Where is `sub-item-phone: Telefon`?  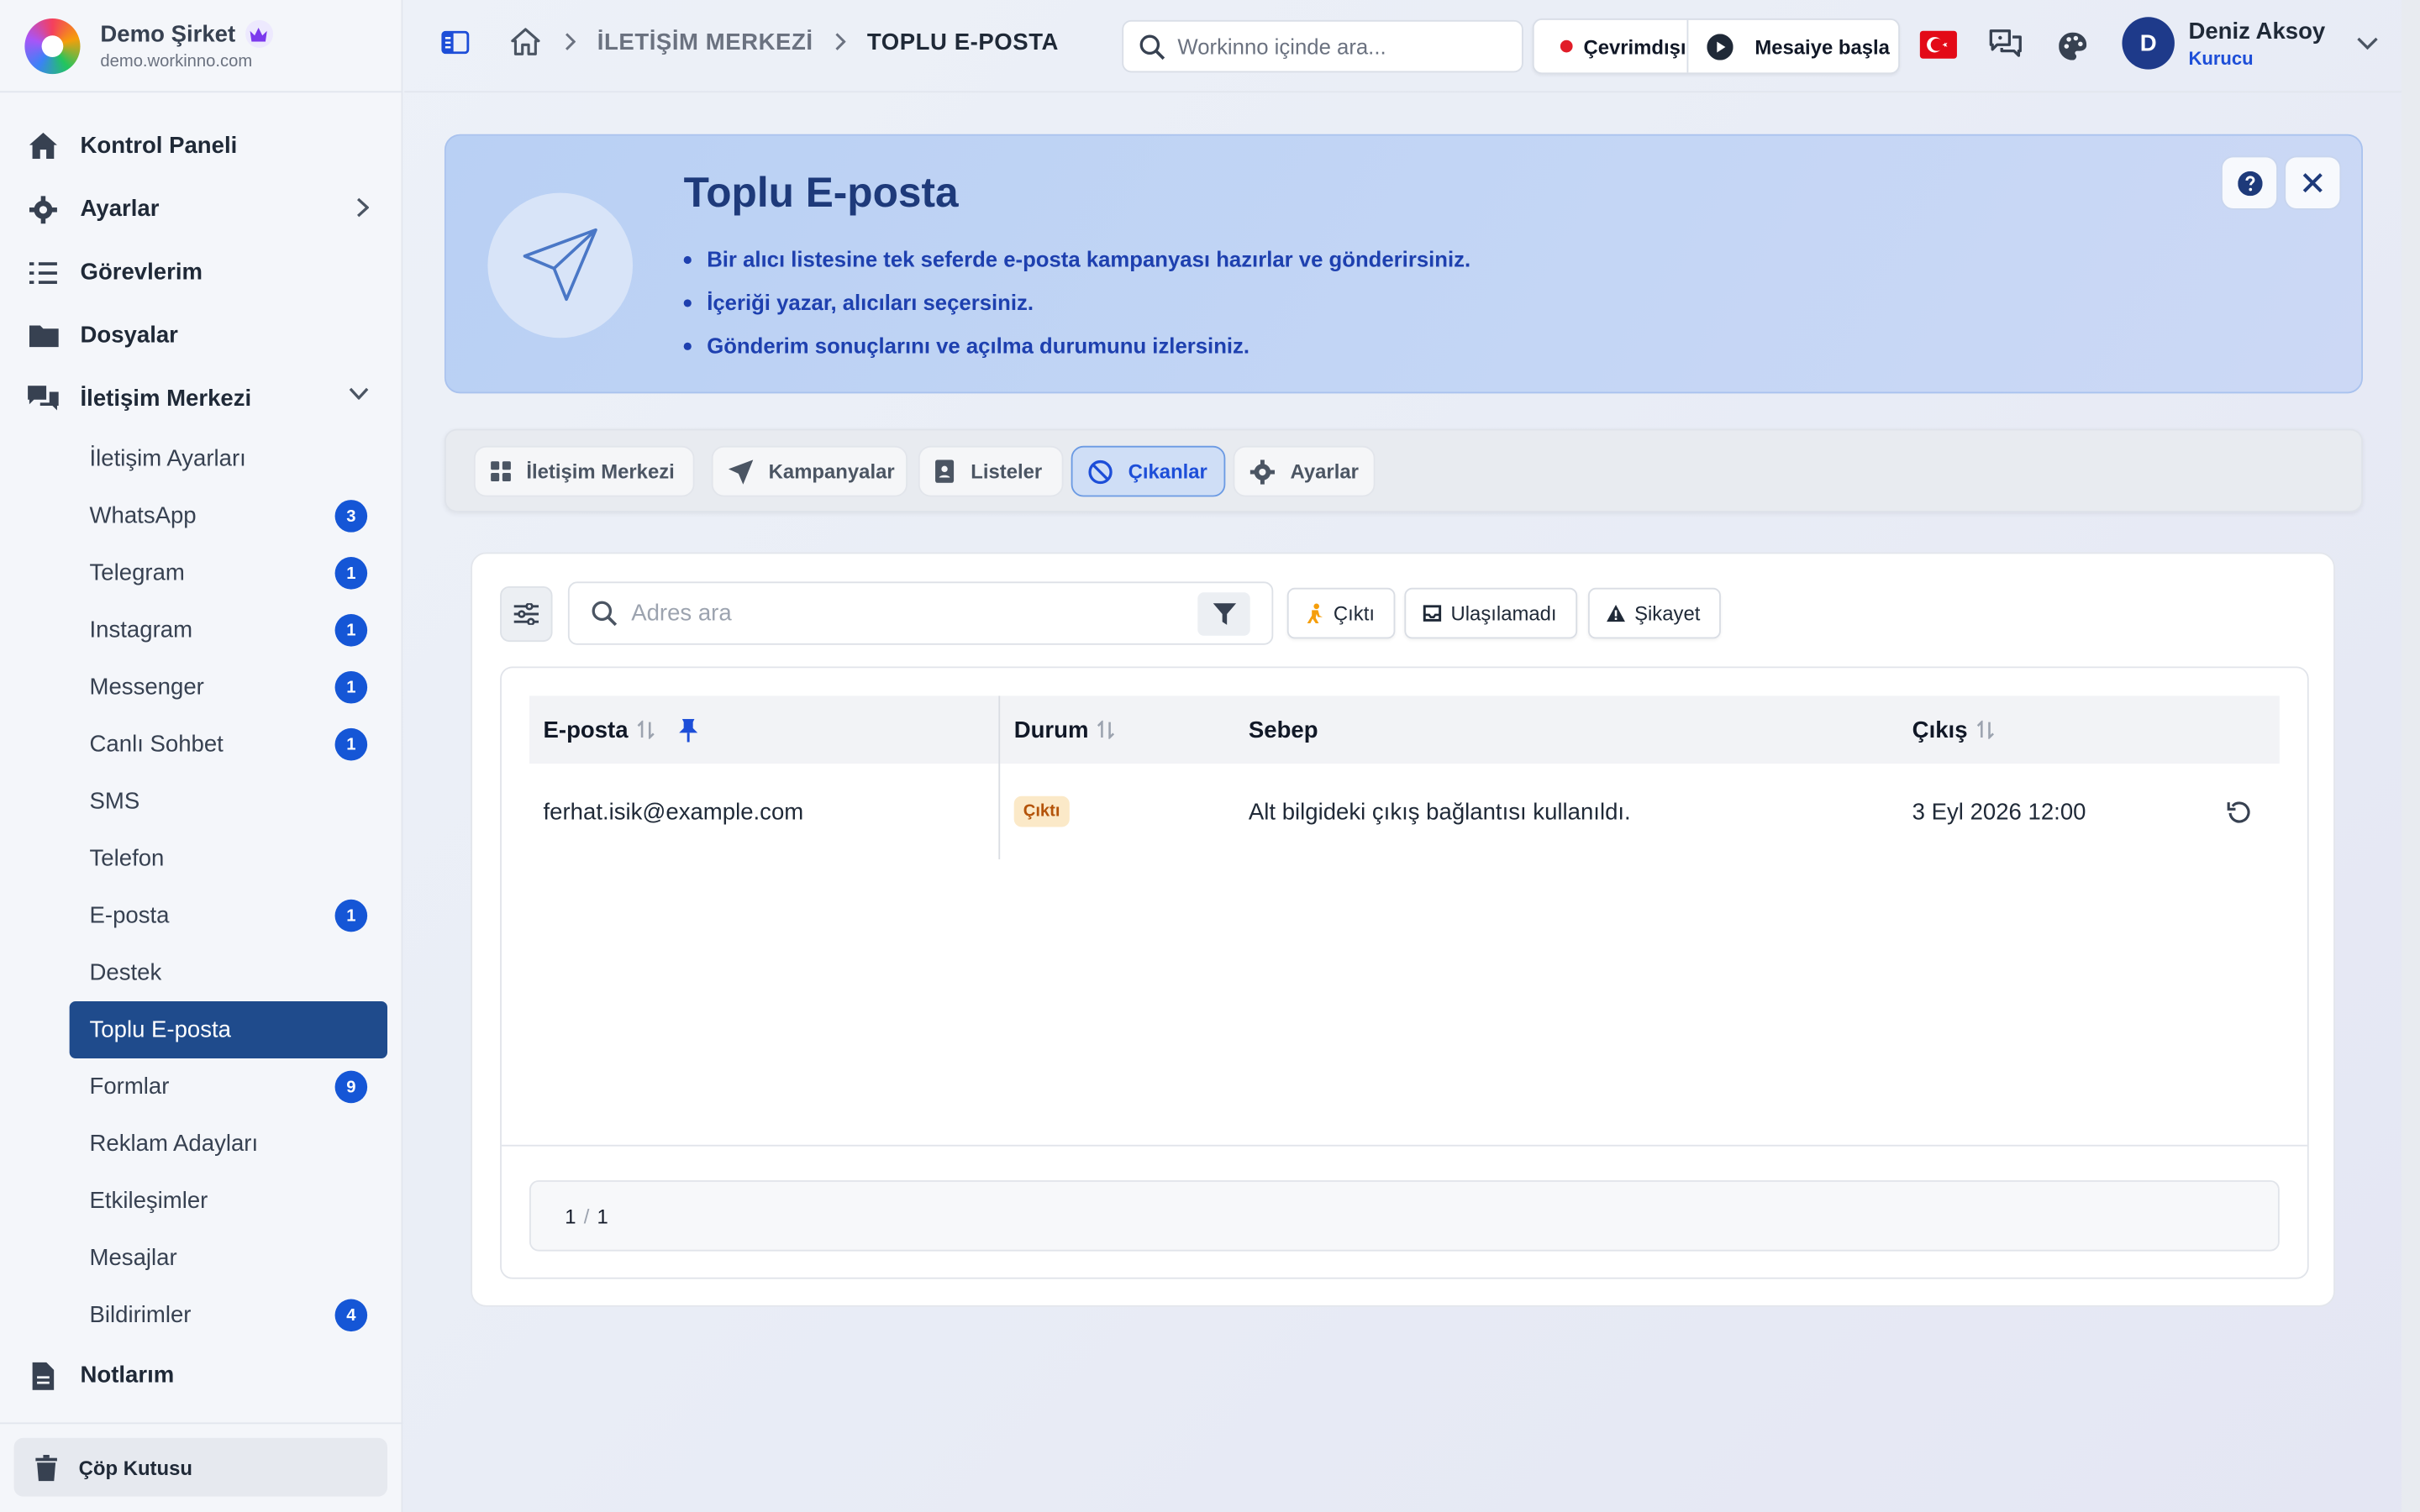 sub-item-phone: Telefon is located at coordinates (228, 858).